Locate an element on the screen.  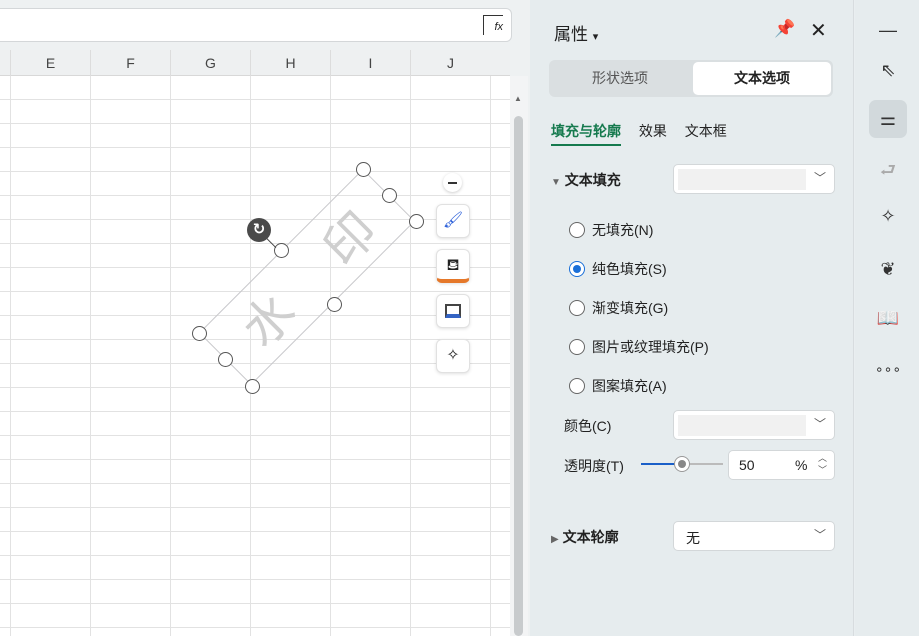
column-header: F is located at coordinates (130, 63).